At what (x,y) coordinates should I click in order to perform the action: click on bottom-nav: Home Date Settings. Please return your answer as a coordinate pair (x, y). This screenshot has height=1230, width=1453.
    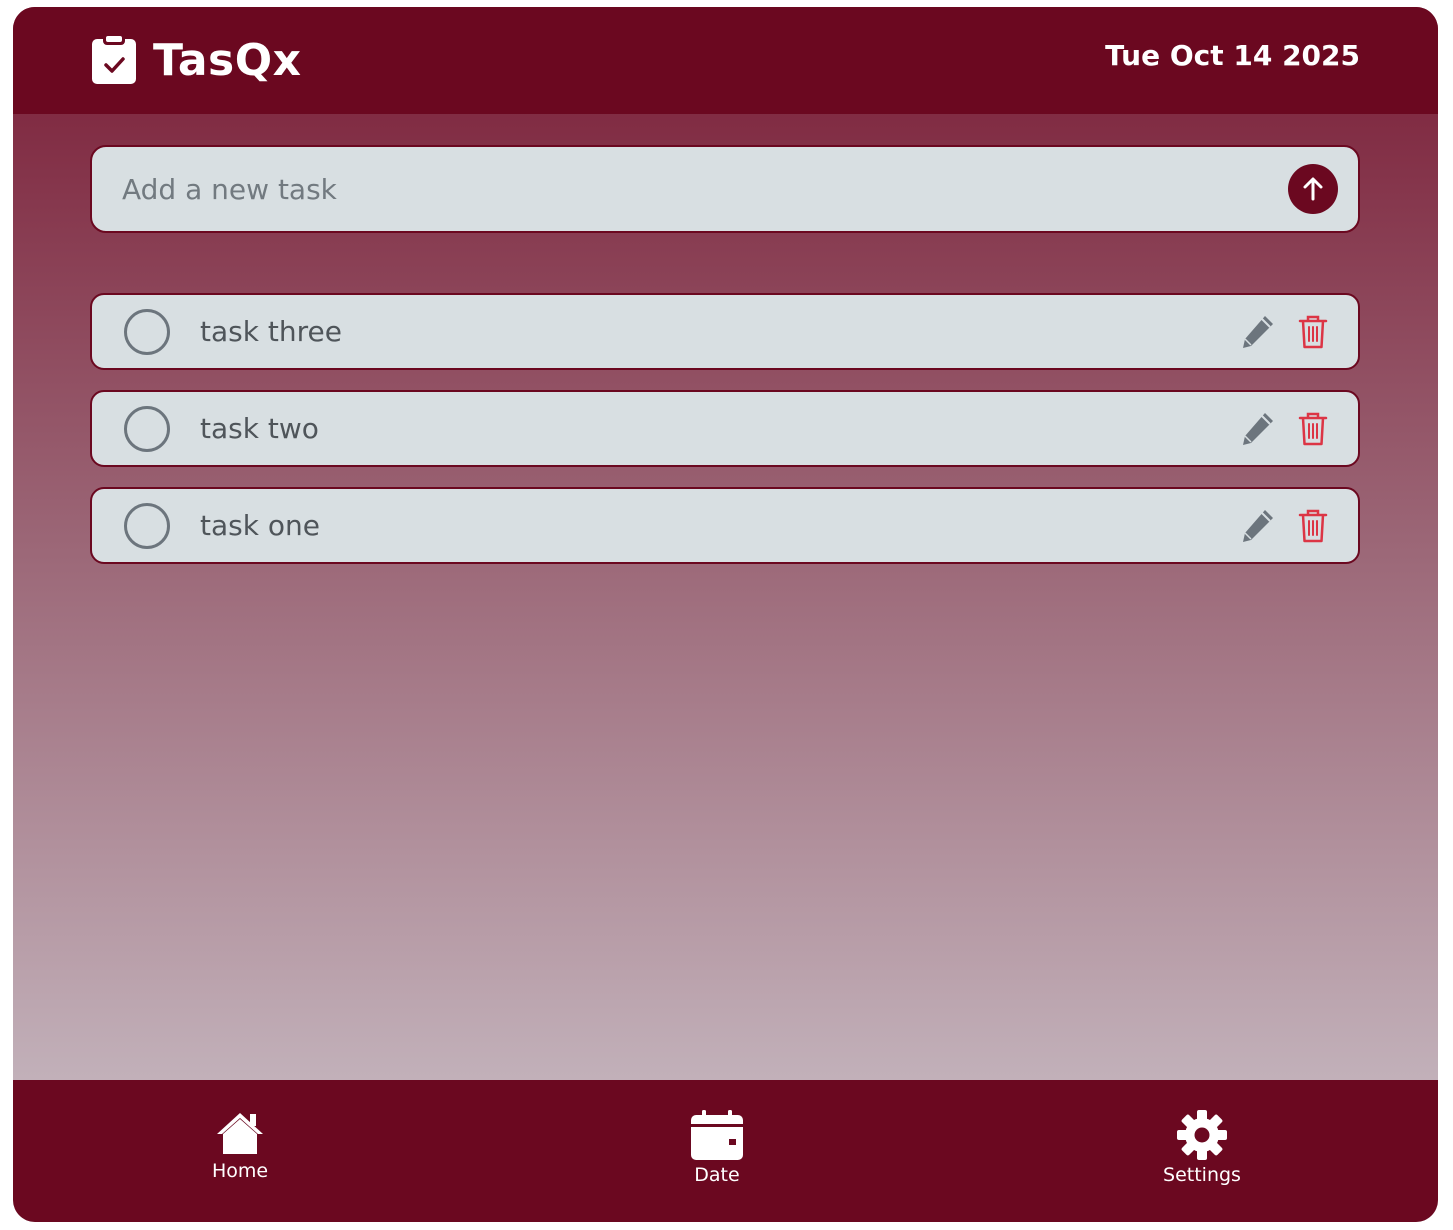
    Looking at the image, I should click on (725, 1151).